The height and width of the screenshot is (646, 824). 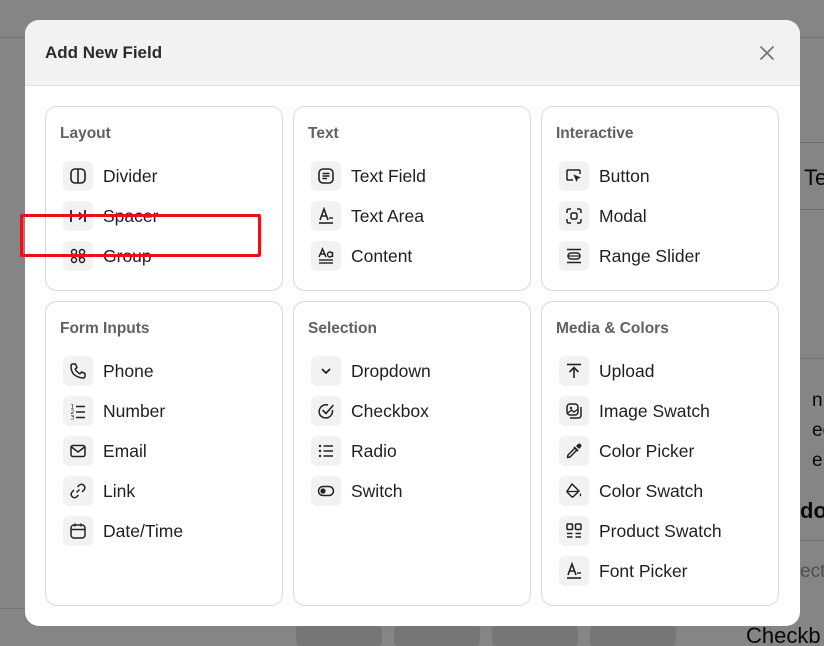 What do you see at coordinates (651, 490) in the screenshot?
I see `field-option-label: Color Swatch` at bounding box center [651, 490].